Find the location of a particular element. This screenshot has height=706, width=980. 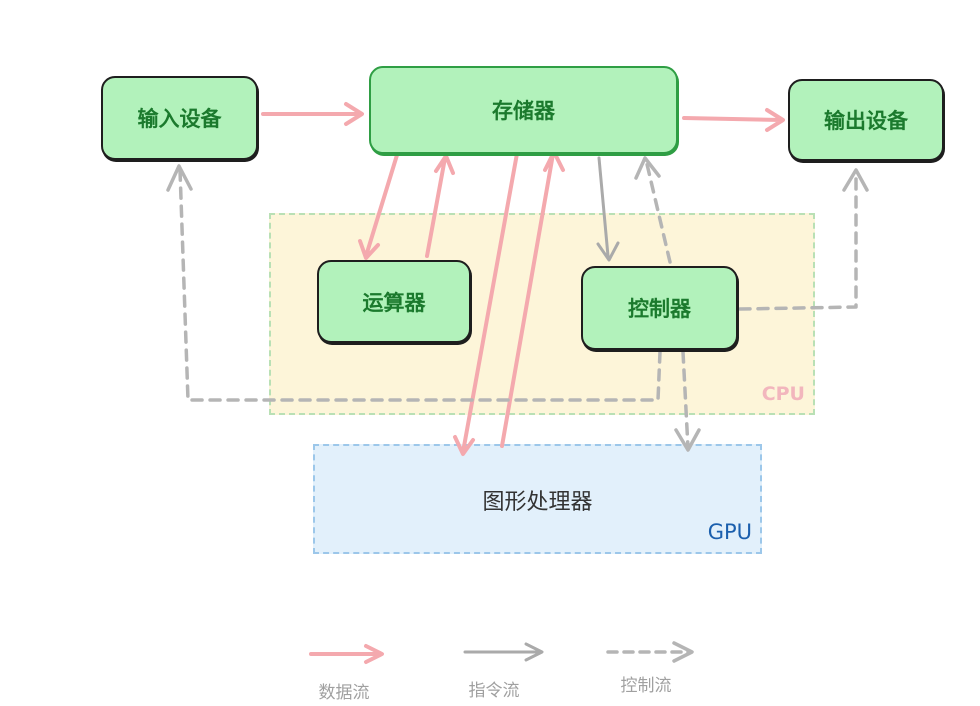

legend-instruction-flow-label: 指令流 is located at coordinates (494, 691).